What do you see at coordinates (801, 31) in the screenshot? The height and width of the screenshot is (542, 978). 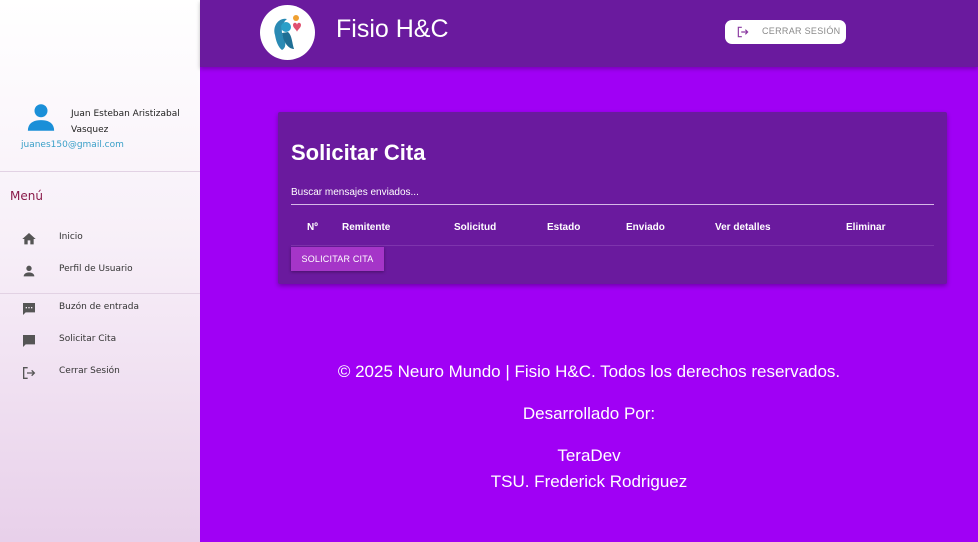 I see `logout-label: CERRAR SESIÓN` at bounding box center [801, 31].